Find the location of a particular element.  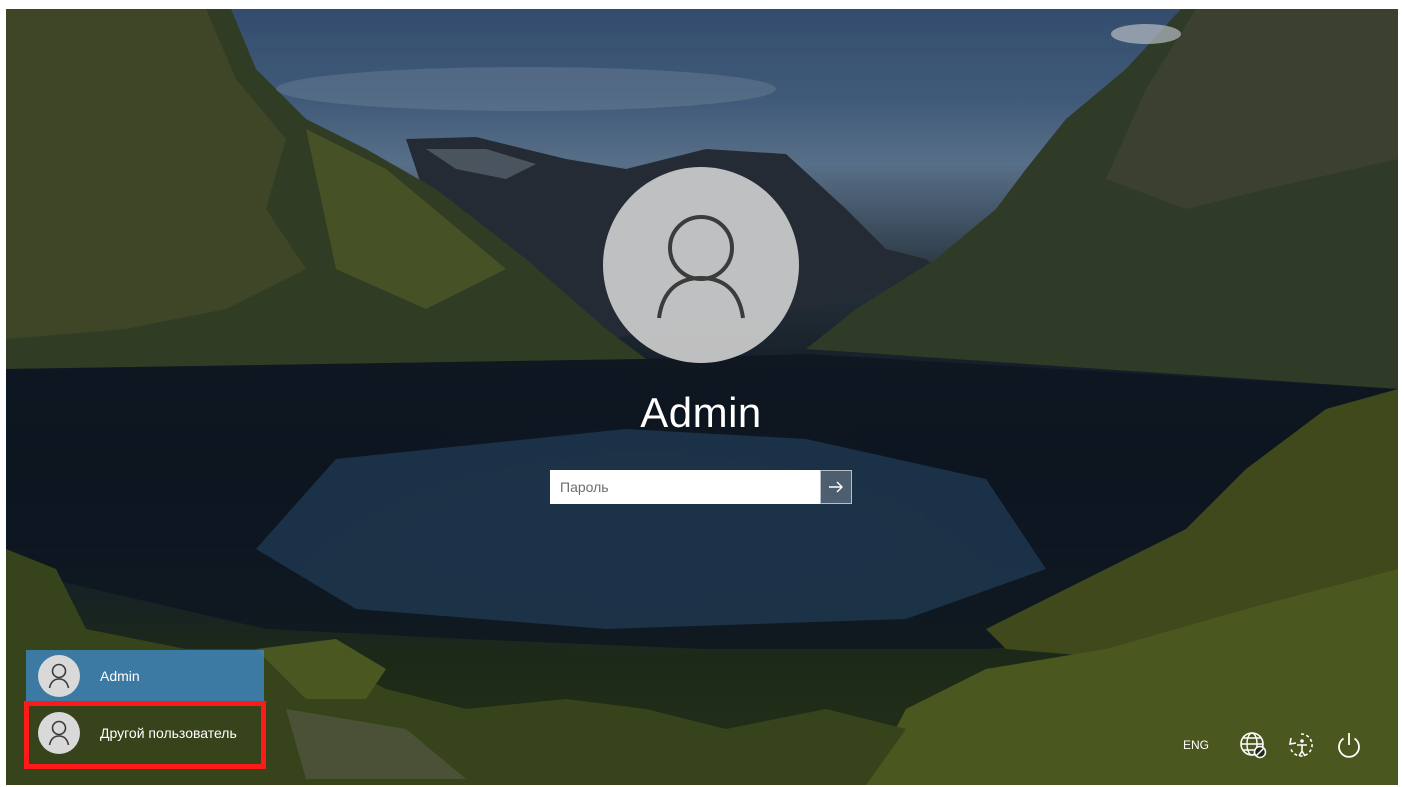

language-indicator: ENG is located at coordinates (1196, 745).